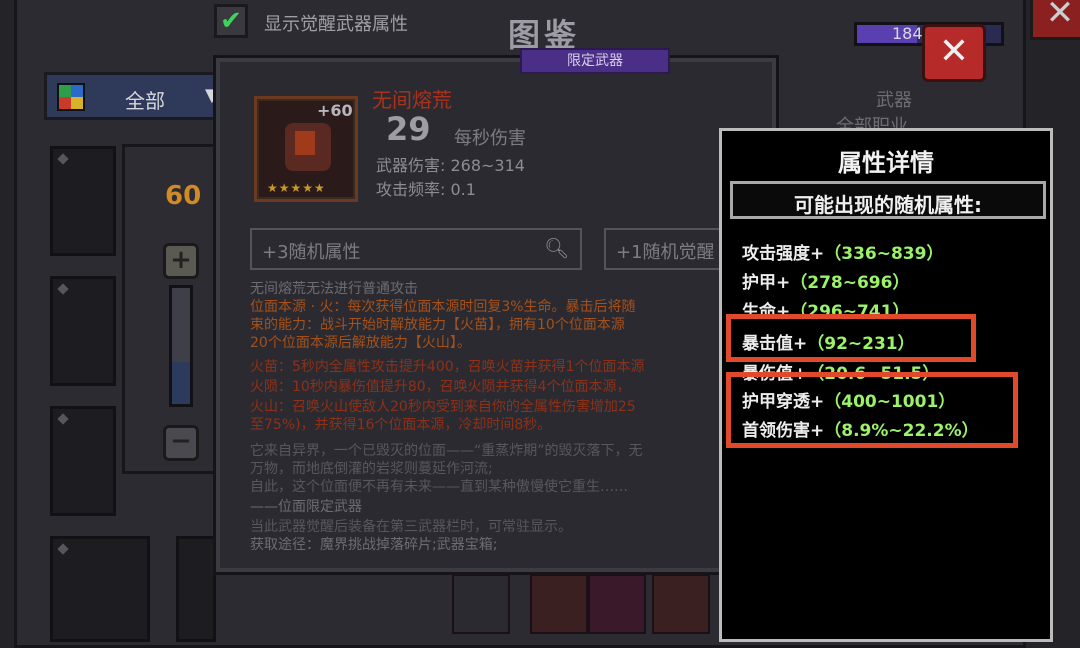  Describe the element at coordinates (231, 21) in the screenshot. I see `show-awaken-attrs-checkbox: ✔` at that location.